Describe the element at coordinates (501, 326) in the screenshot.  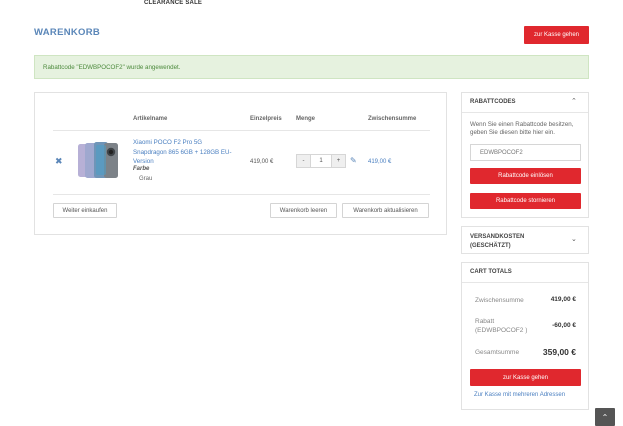
I see `discount-label: Rabatt (EDWBPOCOF2 )` at that location.